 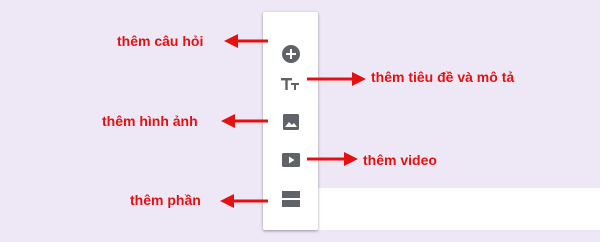 I want to click on arrow-head-add-video, so click(x=351, y=159).